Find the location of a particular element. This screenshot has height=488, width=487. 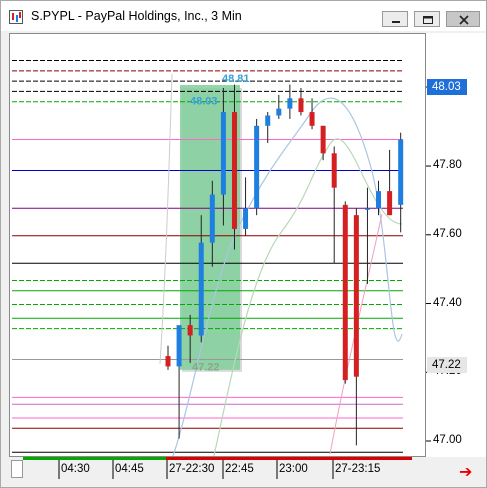

zone-high-label: 48.81 is located at coordinates (236, 79).